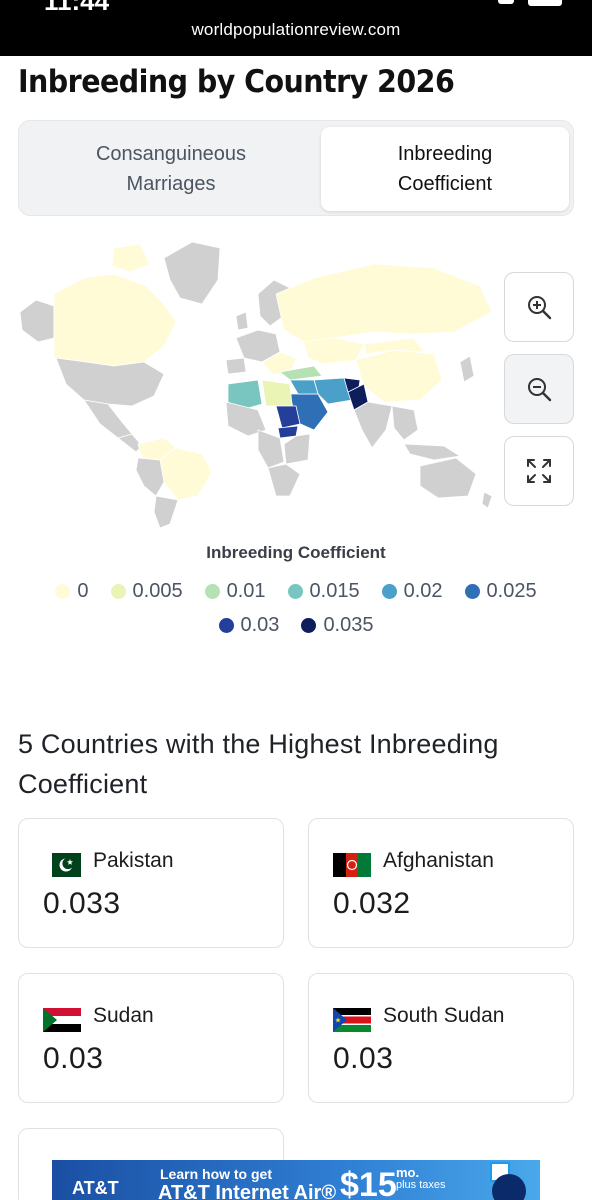 The height and width of the screenshot is (1200, 592). I want to click on map-region-uk, so click(242, 321).